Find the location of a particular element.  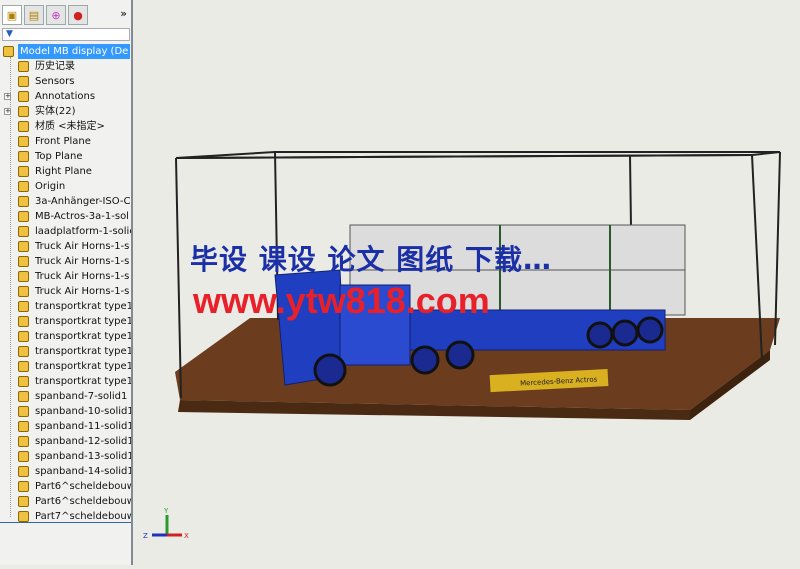

tree-item-label: Origin is located at coordinates (50, 186).